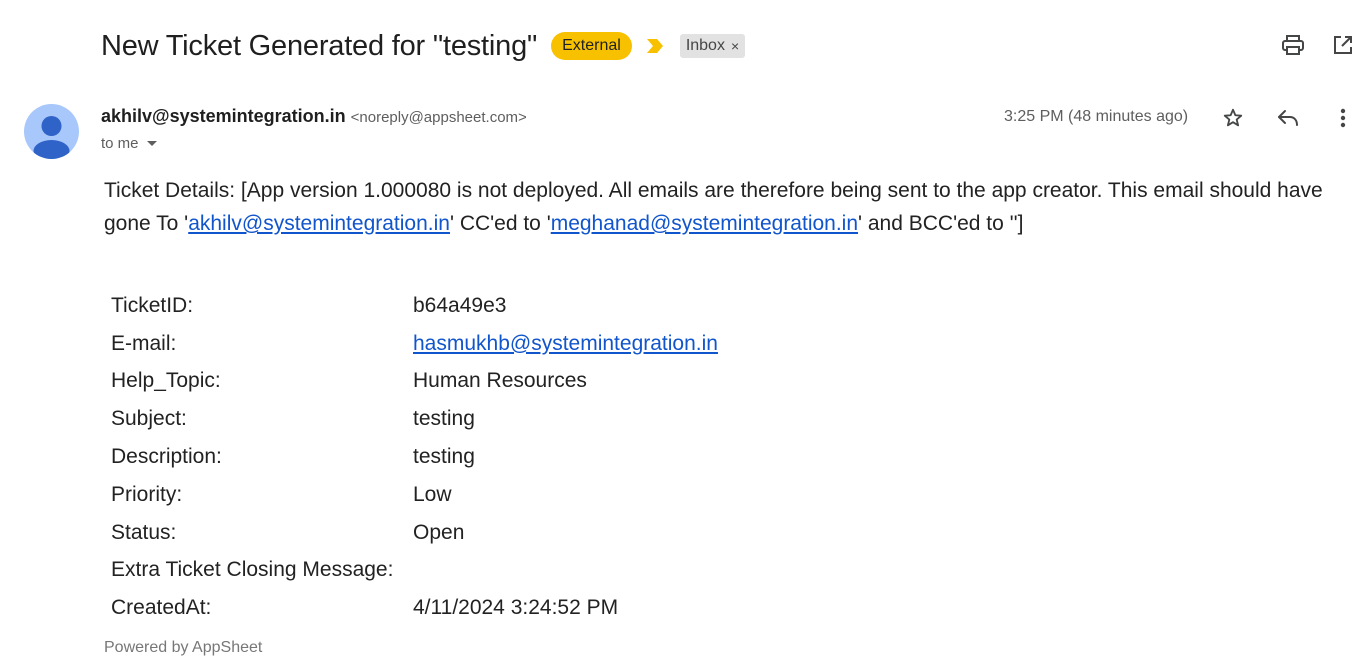  What do you see at coordinates (500, 381) in the screenshot?
I see `detail-value: Human Resources` at bounding box center [500, 381].